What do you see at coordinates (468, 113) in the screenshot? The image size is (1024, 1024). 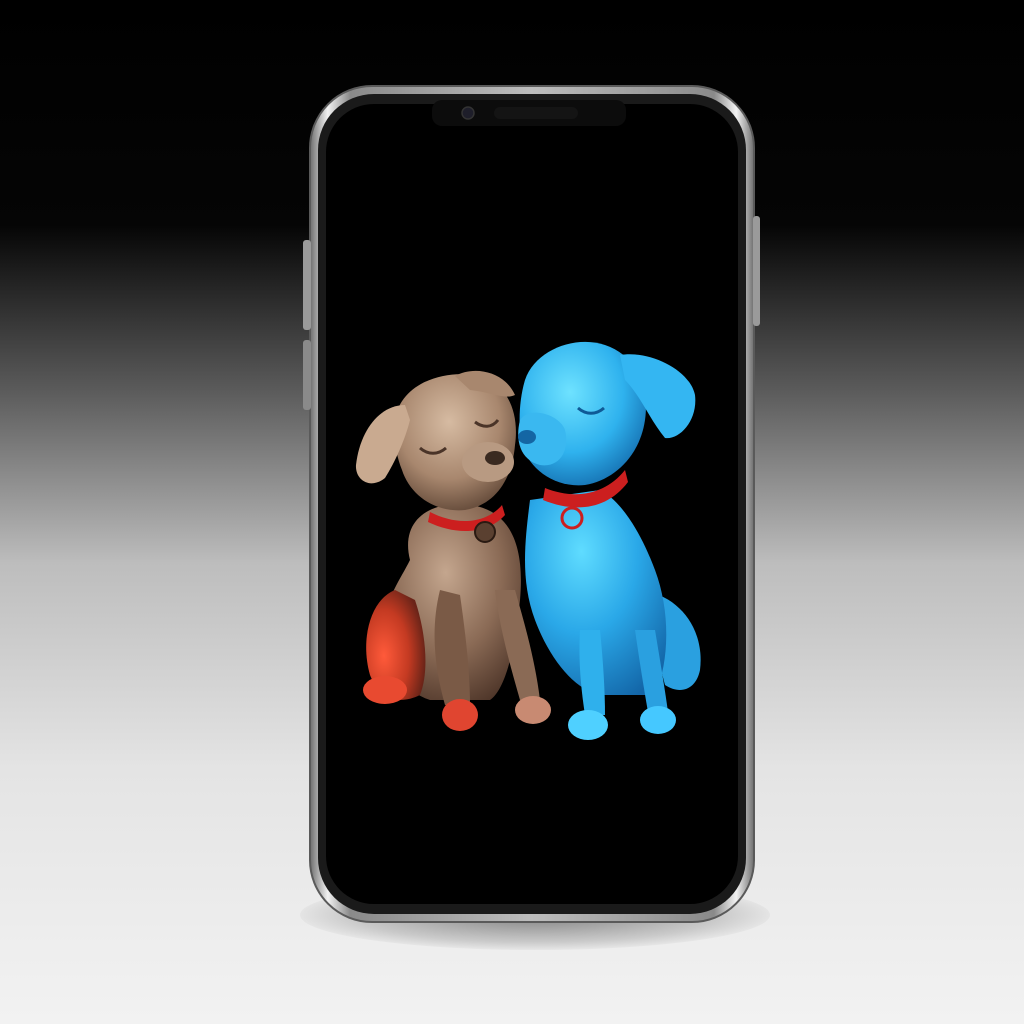 I see `camera-icon` at bounding box center [468, 113].